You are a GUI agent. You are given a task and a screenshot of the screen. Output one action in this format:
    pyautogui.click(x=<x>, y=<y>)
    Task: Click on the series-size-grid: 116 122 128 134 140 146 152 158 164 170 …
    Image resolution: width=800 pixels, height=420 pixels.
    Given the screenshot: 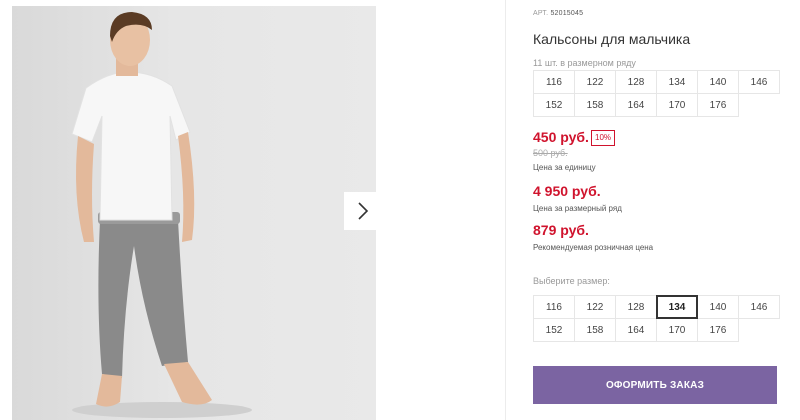 What is the action you would take?
    pyautogui.click(x=656, y=93)
    